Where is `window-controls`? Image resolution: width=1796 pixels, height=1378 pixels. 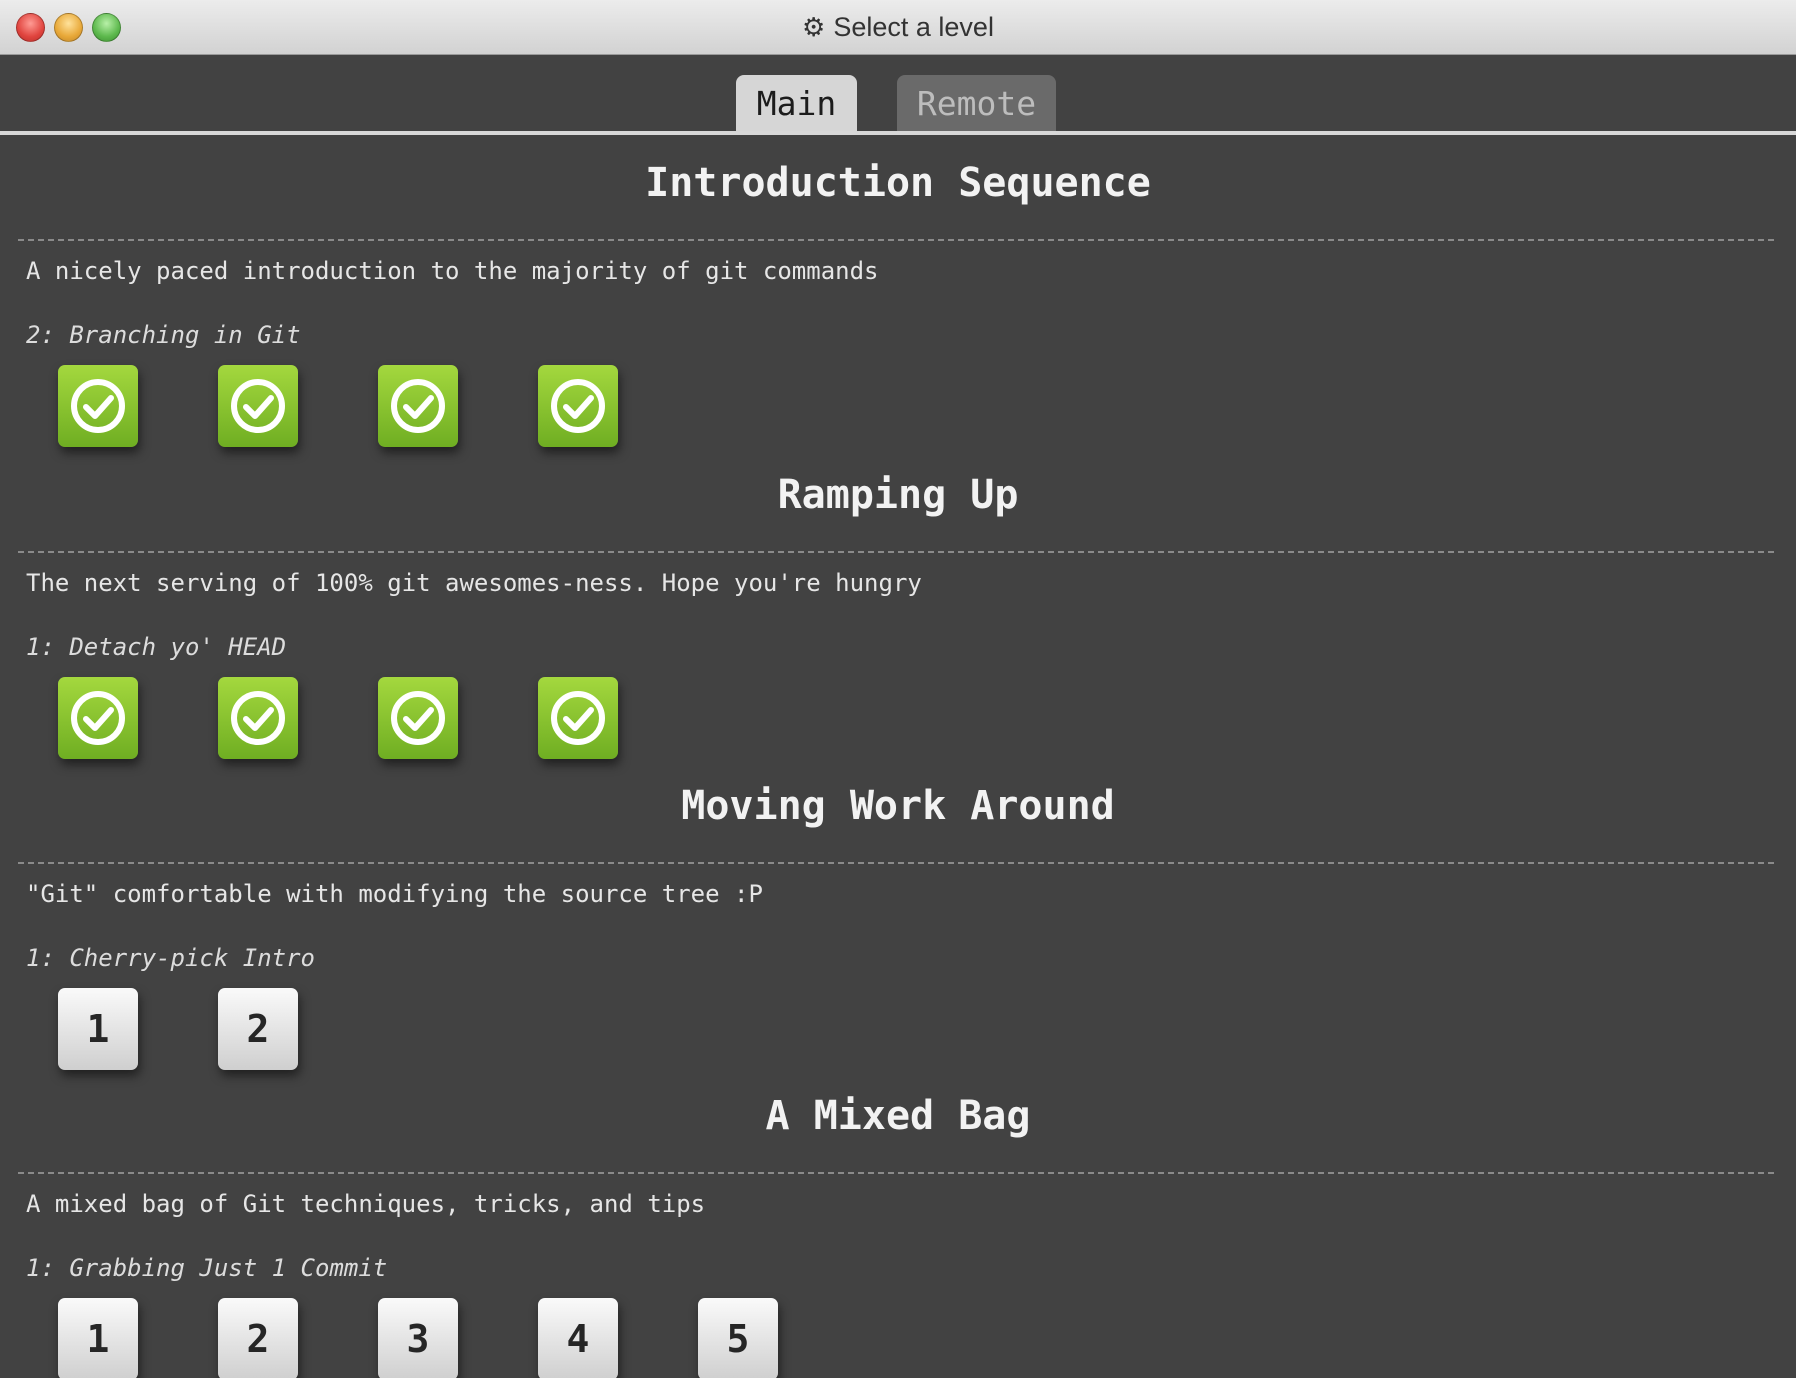 window-controls is located at coordinates (68, 27).